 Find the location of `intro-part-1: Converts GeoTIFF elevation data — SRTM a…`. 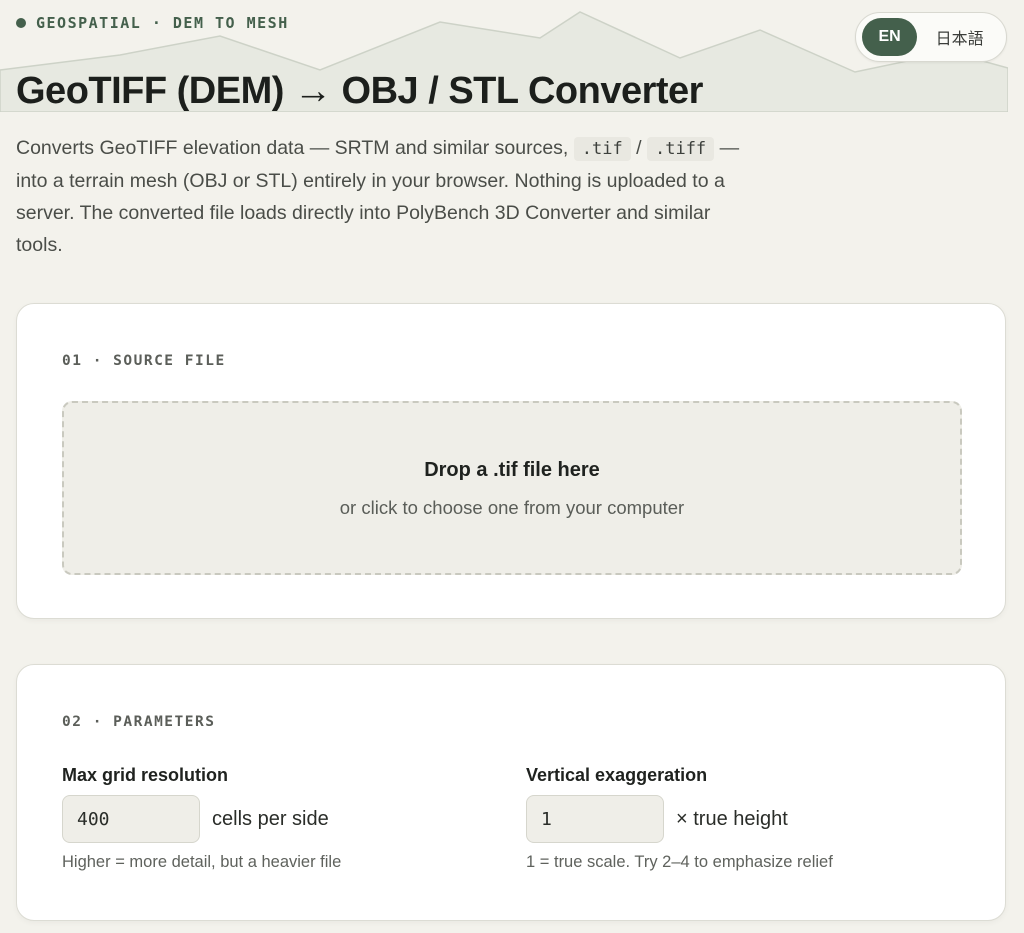

intro-part-1: Converts GeoTIFF elevation data — SRTM a… is located at coordinates (295, 148).